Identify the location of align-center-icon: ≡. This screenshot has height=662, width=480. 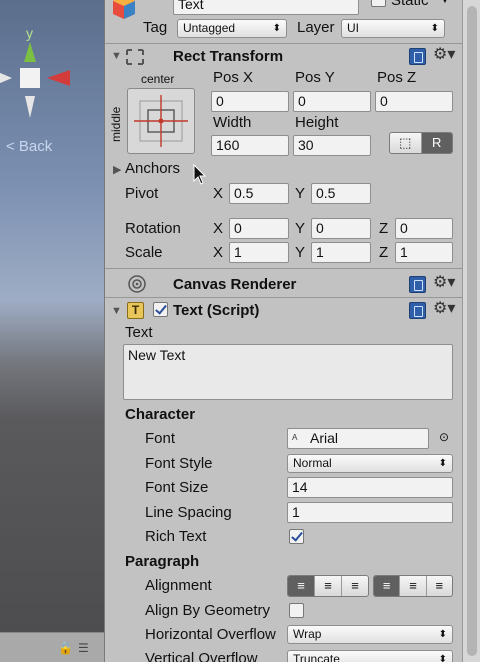
(328, 586).